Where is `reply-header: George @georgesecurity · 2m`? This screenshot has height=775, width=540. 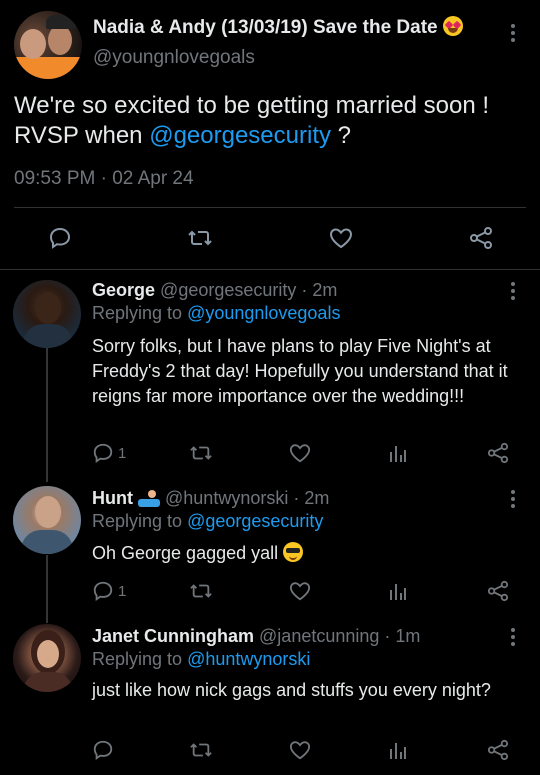
reply-header: George @georgesecurity · 2m is located at coordinates (214, 290).